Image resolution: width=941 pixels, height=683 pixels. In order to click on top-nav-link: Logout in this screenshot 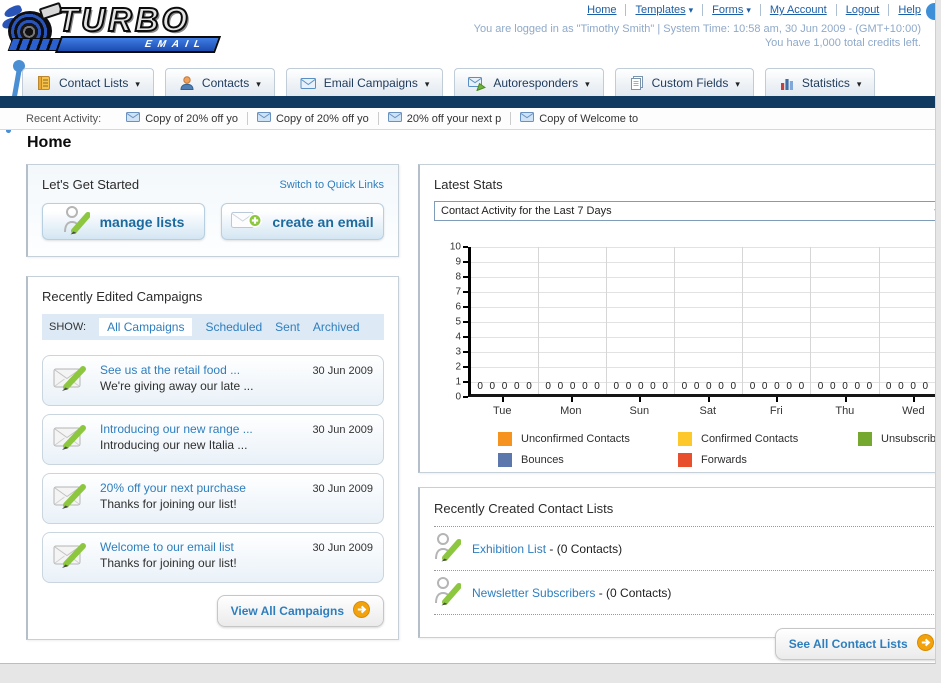, I will do `click(857, 10)`.